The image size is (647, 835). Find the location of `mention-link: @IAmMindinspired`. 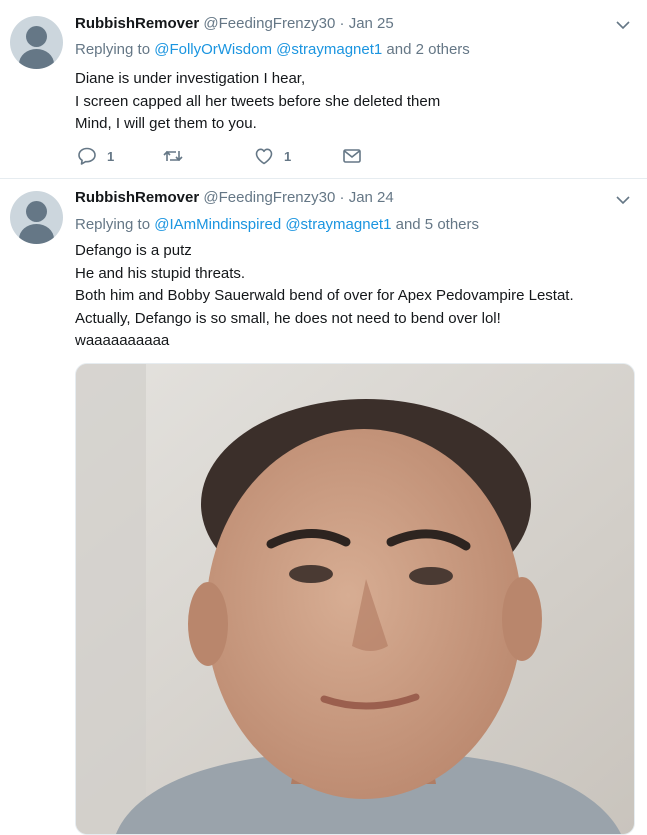

mention-link: @IAmMindinspired is located at coordinates (217, 224).